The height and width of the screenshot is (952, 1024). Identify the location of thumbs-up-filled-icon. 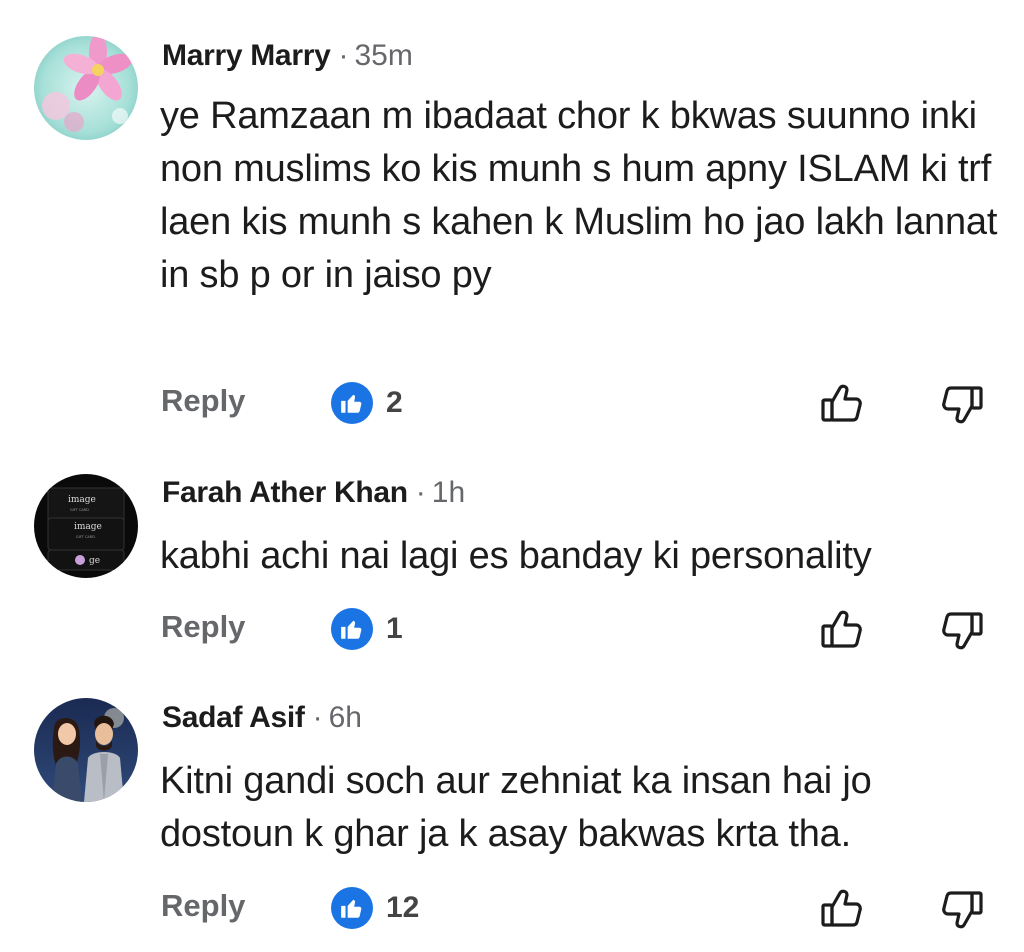
(351, 908).